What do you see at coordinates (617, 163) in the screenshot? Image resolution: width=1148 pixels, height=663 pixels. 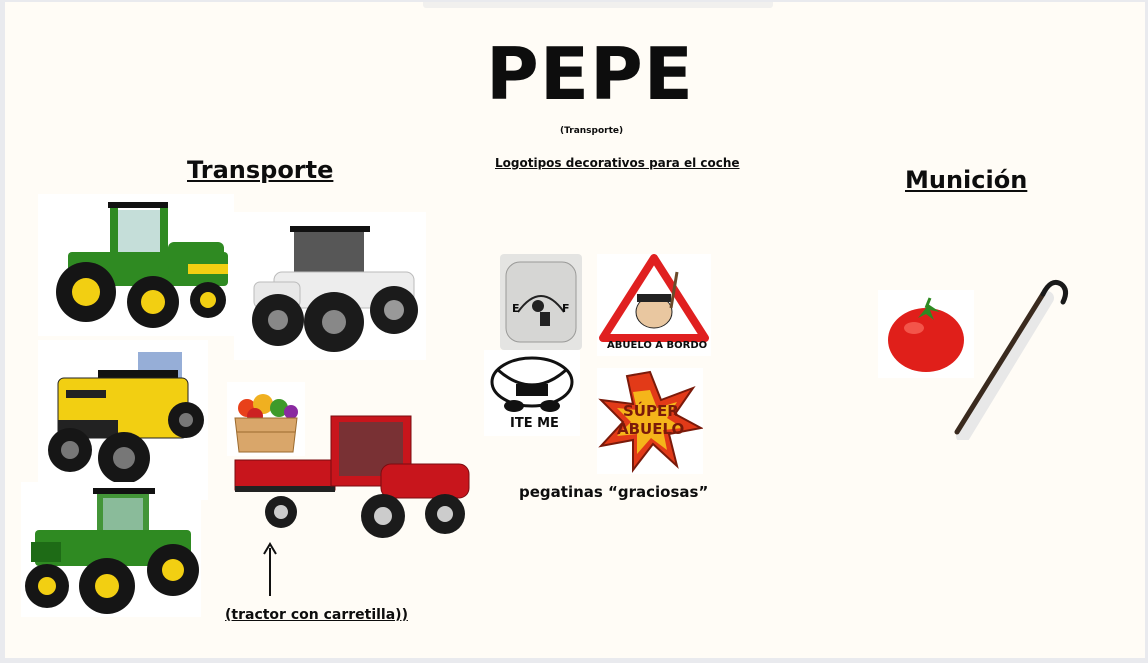 I see `logos-heading: Logotipos decorativos para el coche` at bounding box center [617, 163].